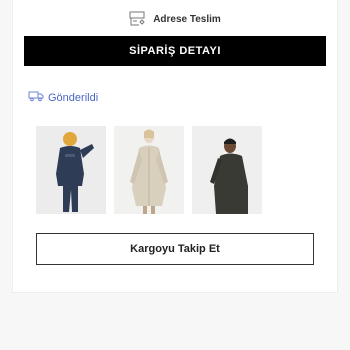 The height and width of the screenshot is (350, 350). I want to click on status-text: Gönderildi, so click(73, 98).